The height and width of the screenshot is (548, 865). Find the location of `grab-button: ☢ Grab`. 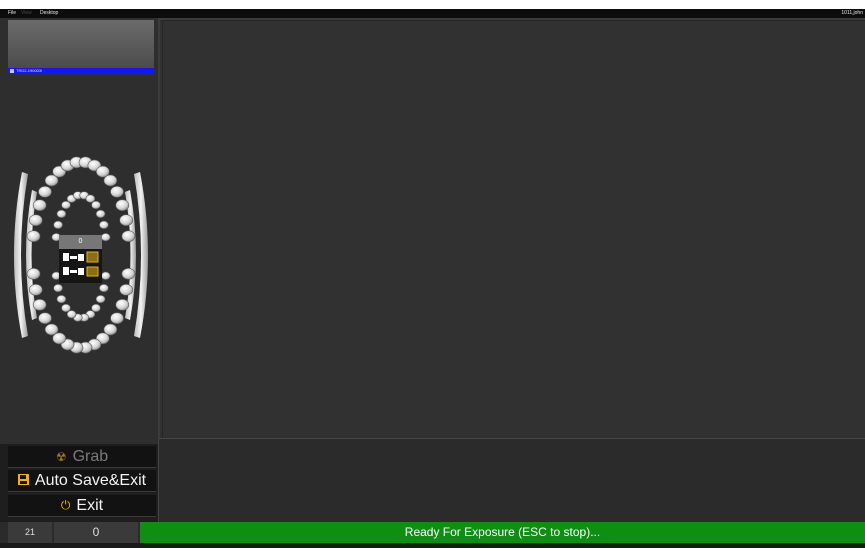

grab-button: ☢ Grab is located at coordinates (82, 457).